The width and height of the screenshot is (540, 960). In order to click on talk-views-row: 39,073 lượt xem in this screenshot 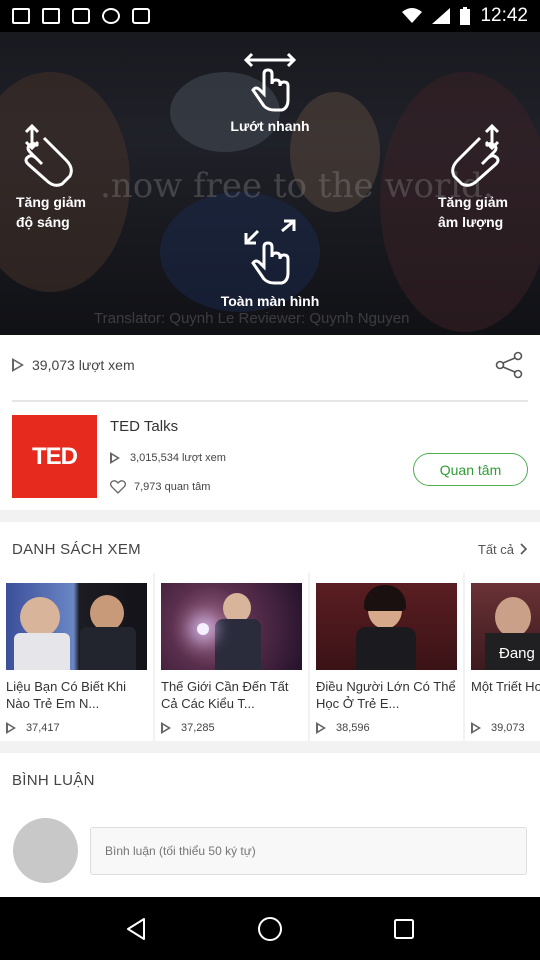, I will do `click(270, 365)`.